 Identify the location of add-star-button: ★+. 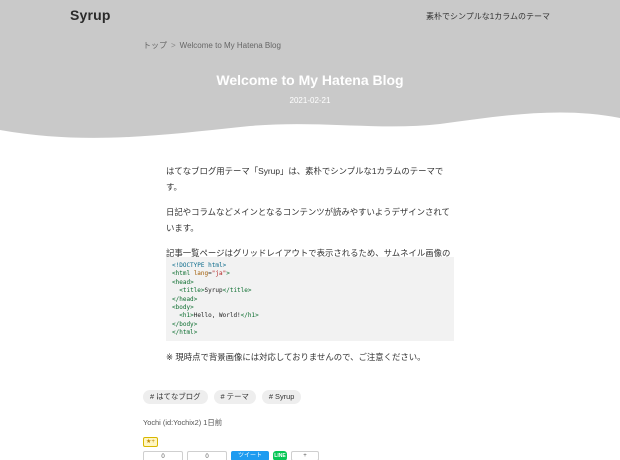
(150, 442).